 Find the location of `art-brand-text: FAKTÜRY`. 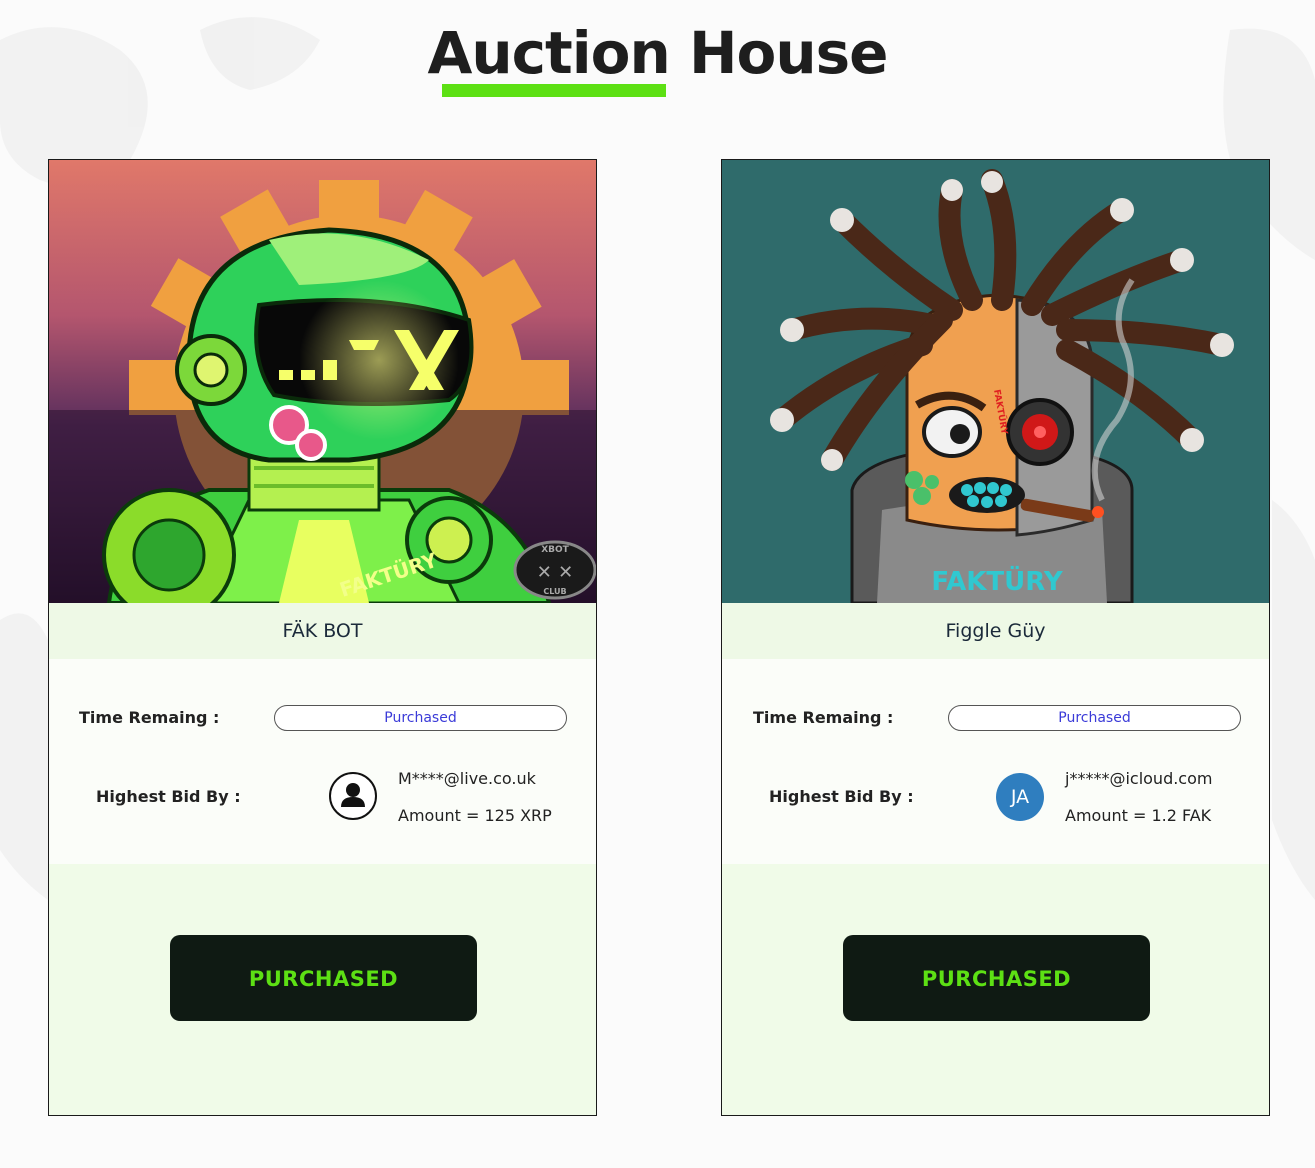

art-brand-text: FAKTÜRY is located at coordinates (997, 580).